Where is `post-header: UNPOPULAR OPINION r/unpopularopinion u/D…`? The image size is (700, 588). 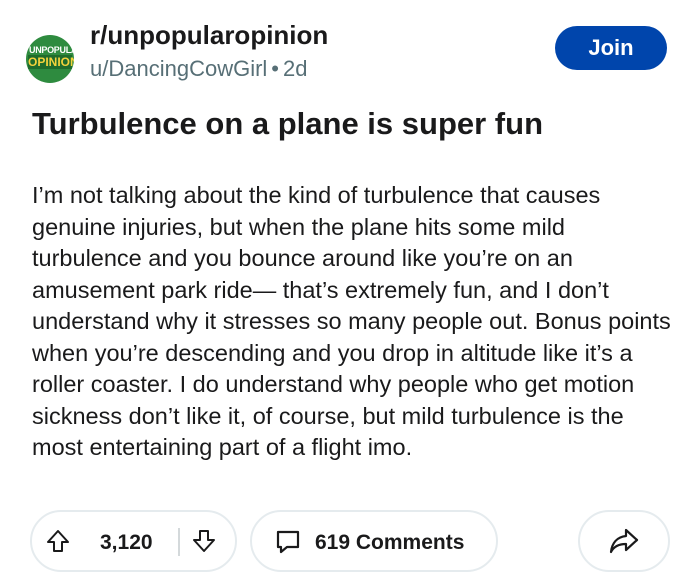
post-header: UNPOPULAR OPINION r/unpopularopinion u/D… is located at coordinates (350, 50).